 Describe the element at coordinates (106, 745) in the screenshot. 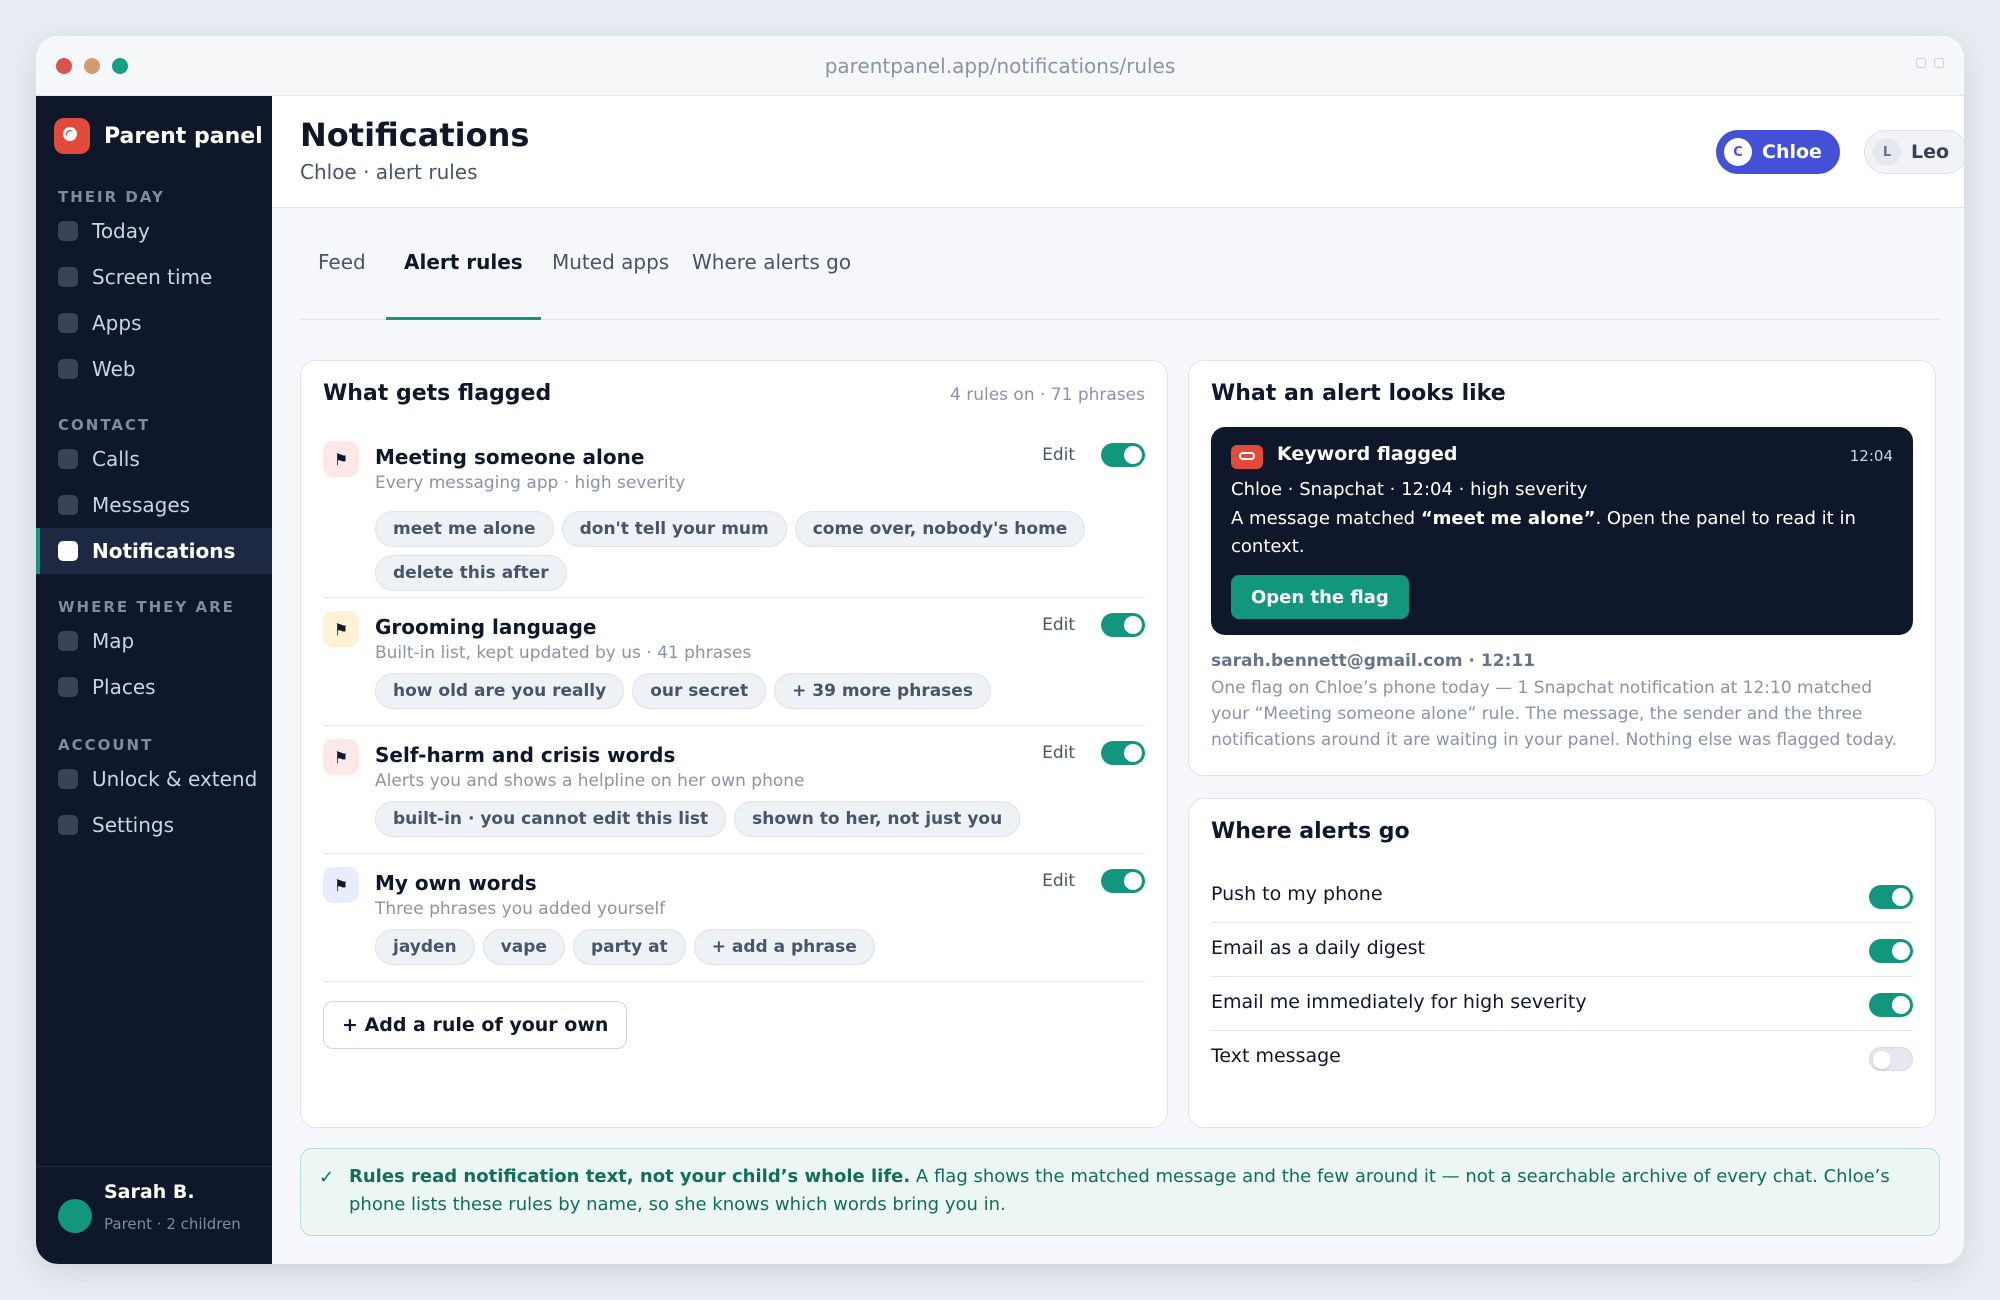

I see `nav-section-account: ACCOUNT` at that location.